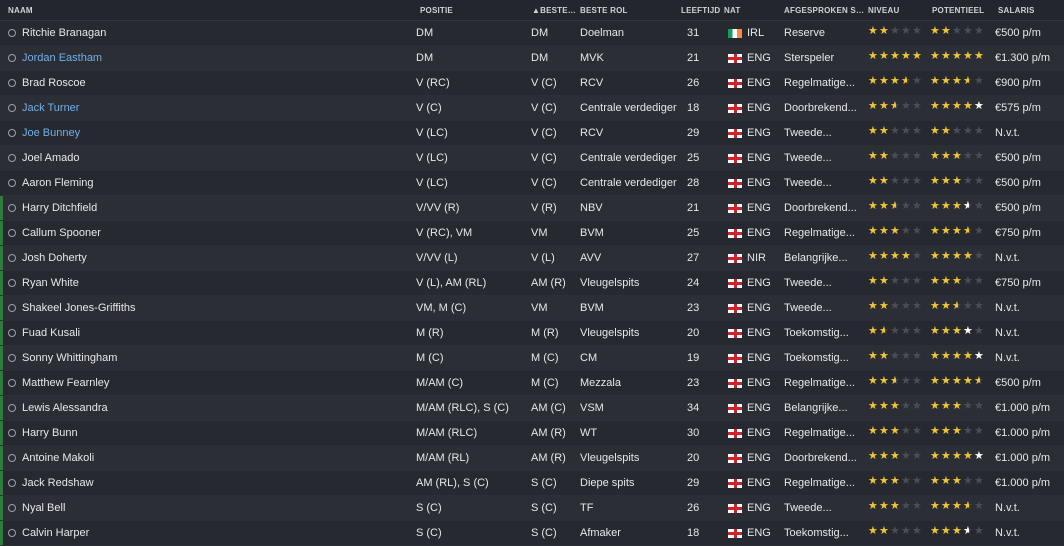  What do you see at coordinates (58, 458) in the screenshot?
I see `player-name: Antoine Makoli` at bounding box center [58, 458].